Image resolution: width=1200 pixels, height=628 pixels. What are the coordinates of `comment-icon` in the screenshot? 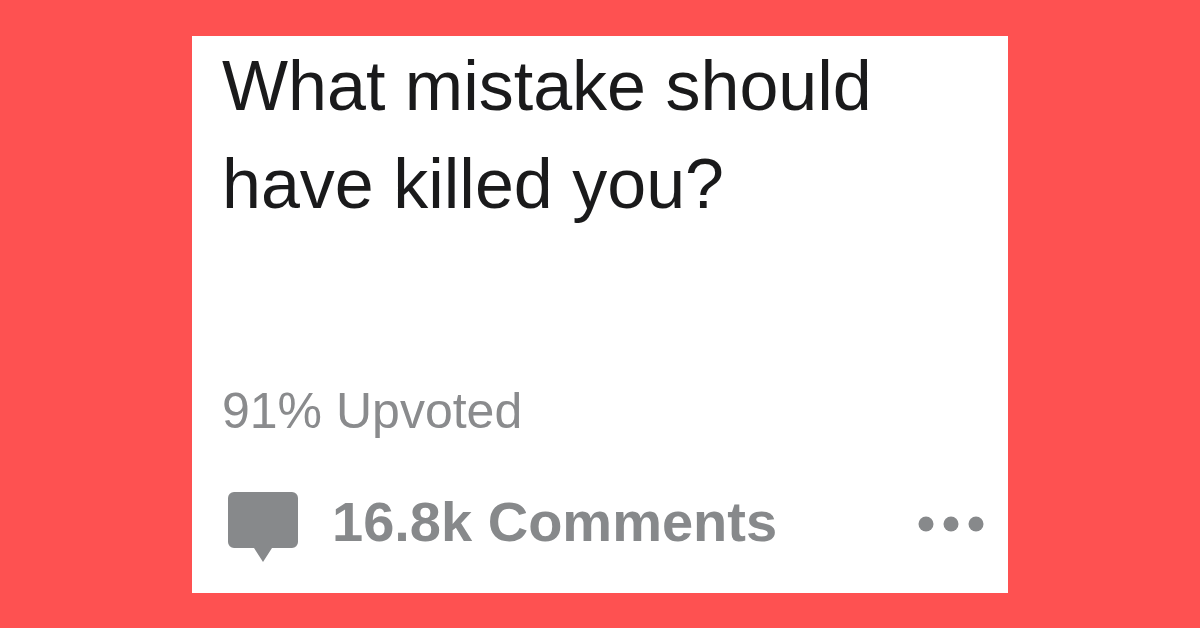 It's located at (263, 527).